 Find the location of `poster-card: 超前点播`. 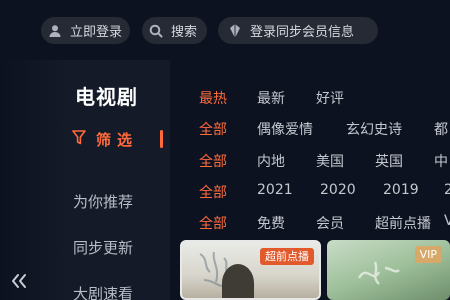

poster-card: 超前点播 is located at coordinates (250, 270).